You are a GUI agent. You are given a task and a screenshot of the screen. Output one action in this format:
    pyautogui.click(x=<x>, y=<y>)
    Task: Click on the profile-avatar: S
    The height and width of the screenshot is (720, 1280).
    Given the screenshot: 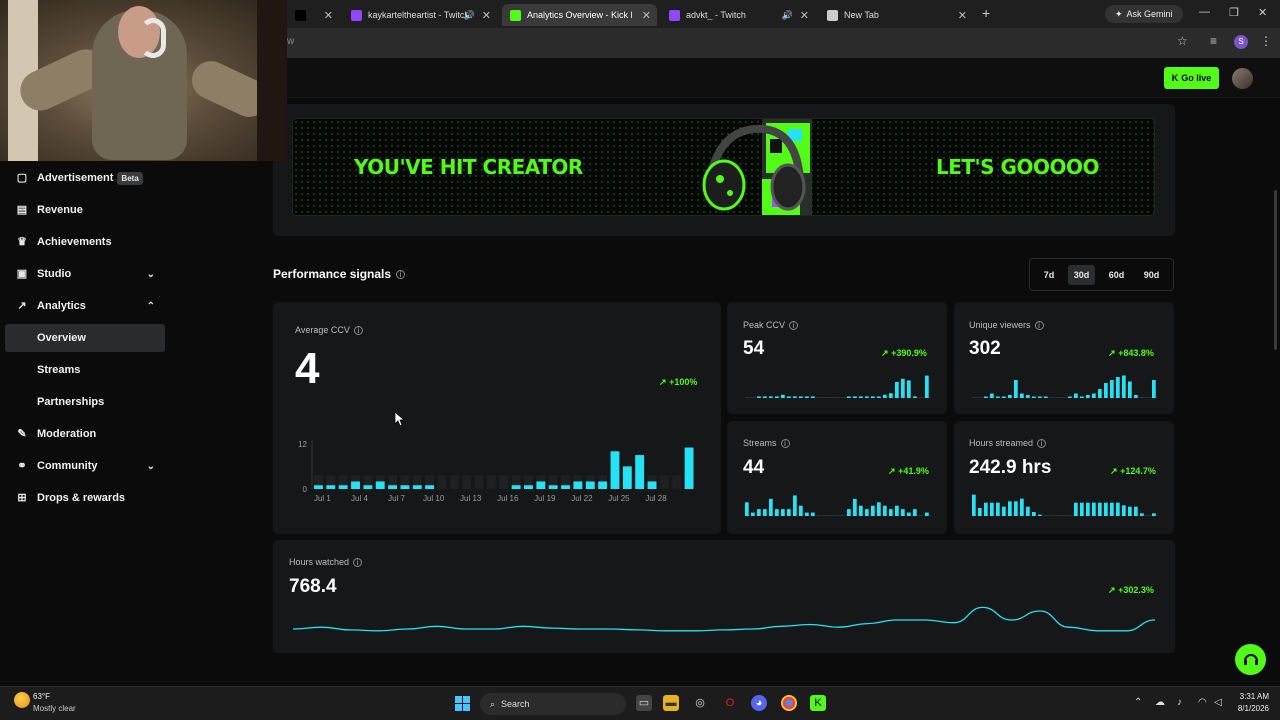 What is the action you would take?
    pyautogui.click(x=1241, y=42)
    